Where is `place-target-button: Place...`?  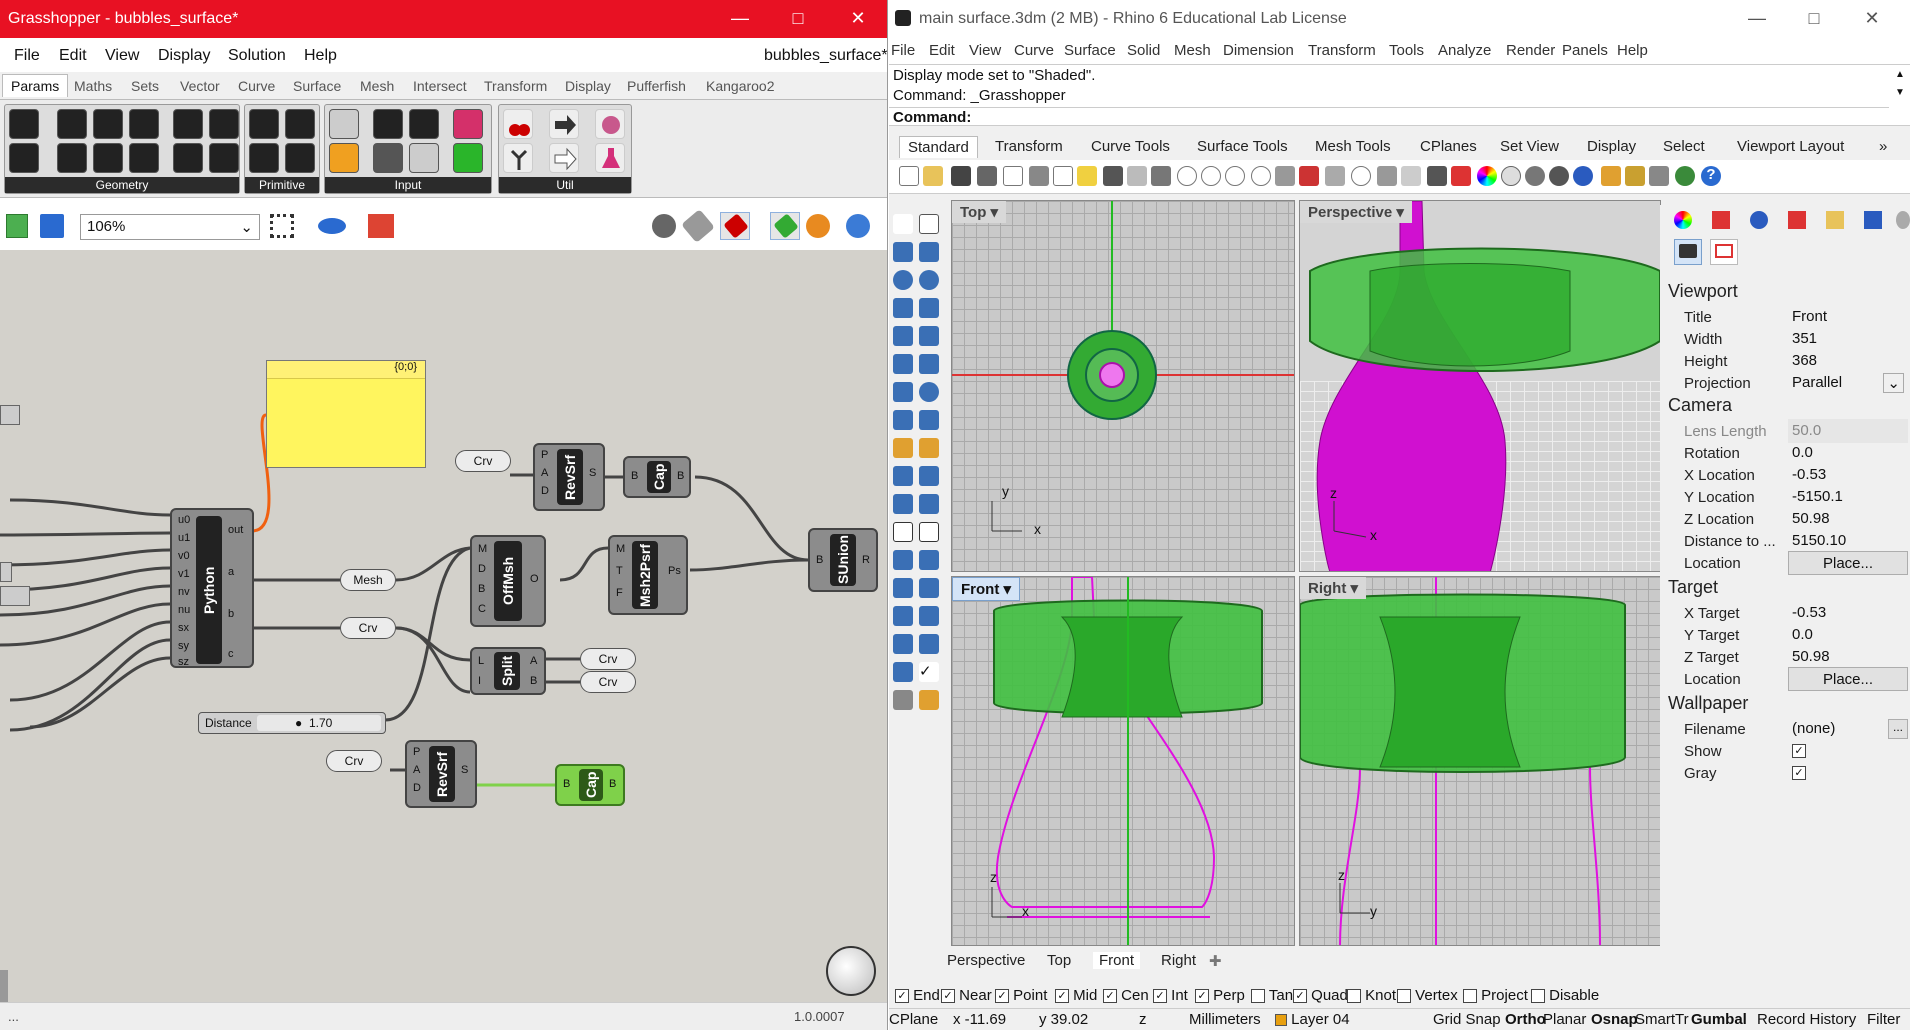
place-target-button: Place... is located at coordinates (1848, 679).